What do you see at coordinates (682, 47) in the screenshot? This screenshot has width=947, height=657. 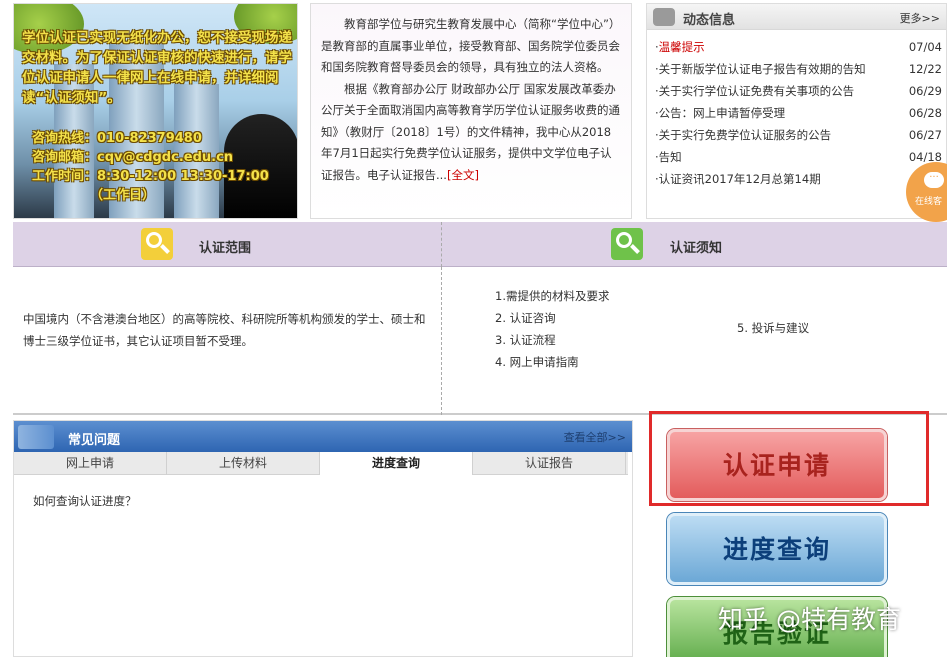 I see `news-item-title: 温馨提示` at bounding box center [682, 47].